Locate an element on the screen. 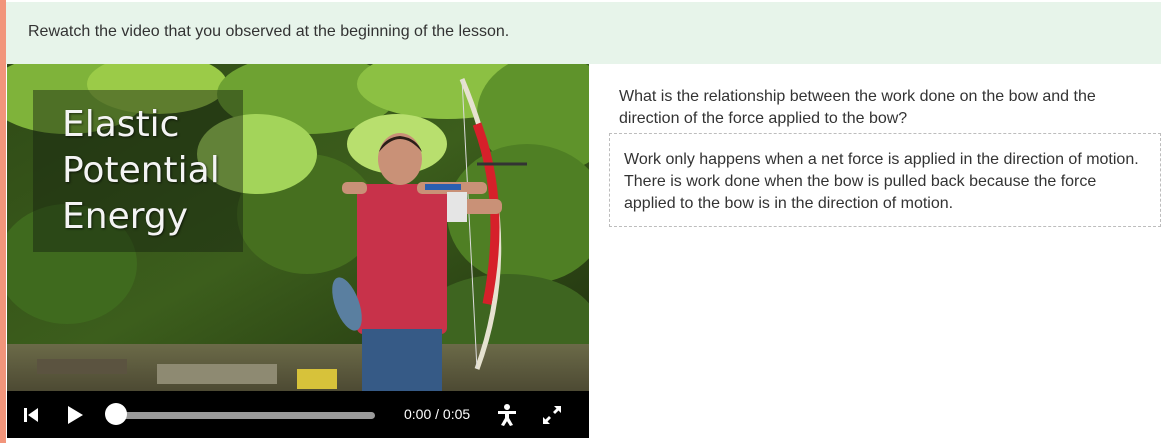  left-accent-bar is located at coordinates (3, 221).